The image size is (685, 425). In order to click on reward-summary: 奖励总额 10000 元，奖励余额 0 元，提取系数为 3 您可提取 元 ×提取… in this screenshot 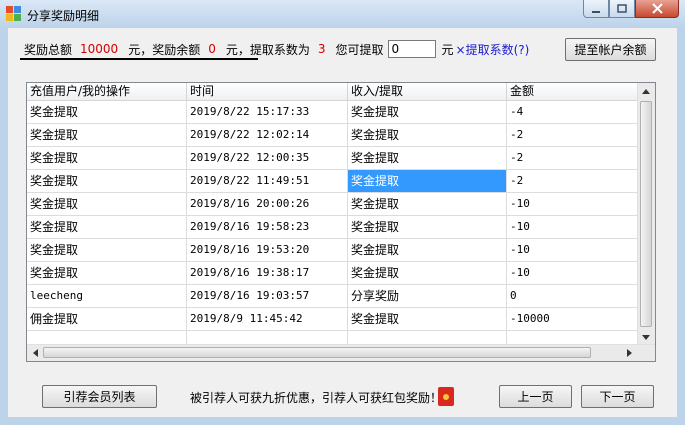, I will do `click(276, 49)`.